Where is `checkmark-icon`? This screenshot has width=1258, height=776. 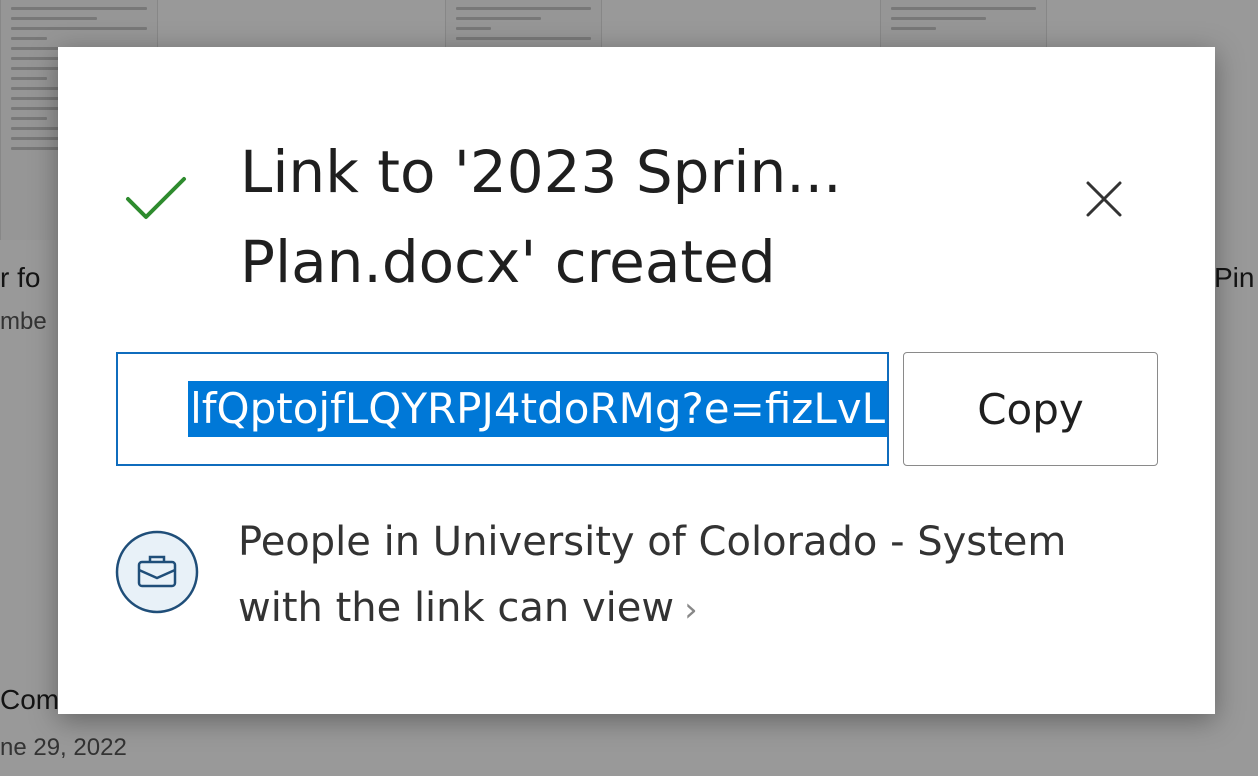 checkmark-icon is located at coordinates (156, 198).